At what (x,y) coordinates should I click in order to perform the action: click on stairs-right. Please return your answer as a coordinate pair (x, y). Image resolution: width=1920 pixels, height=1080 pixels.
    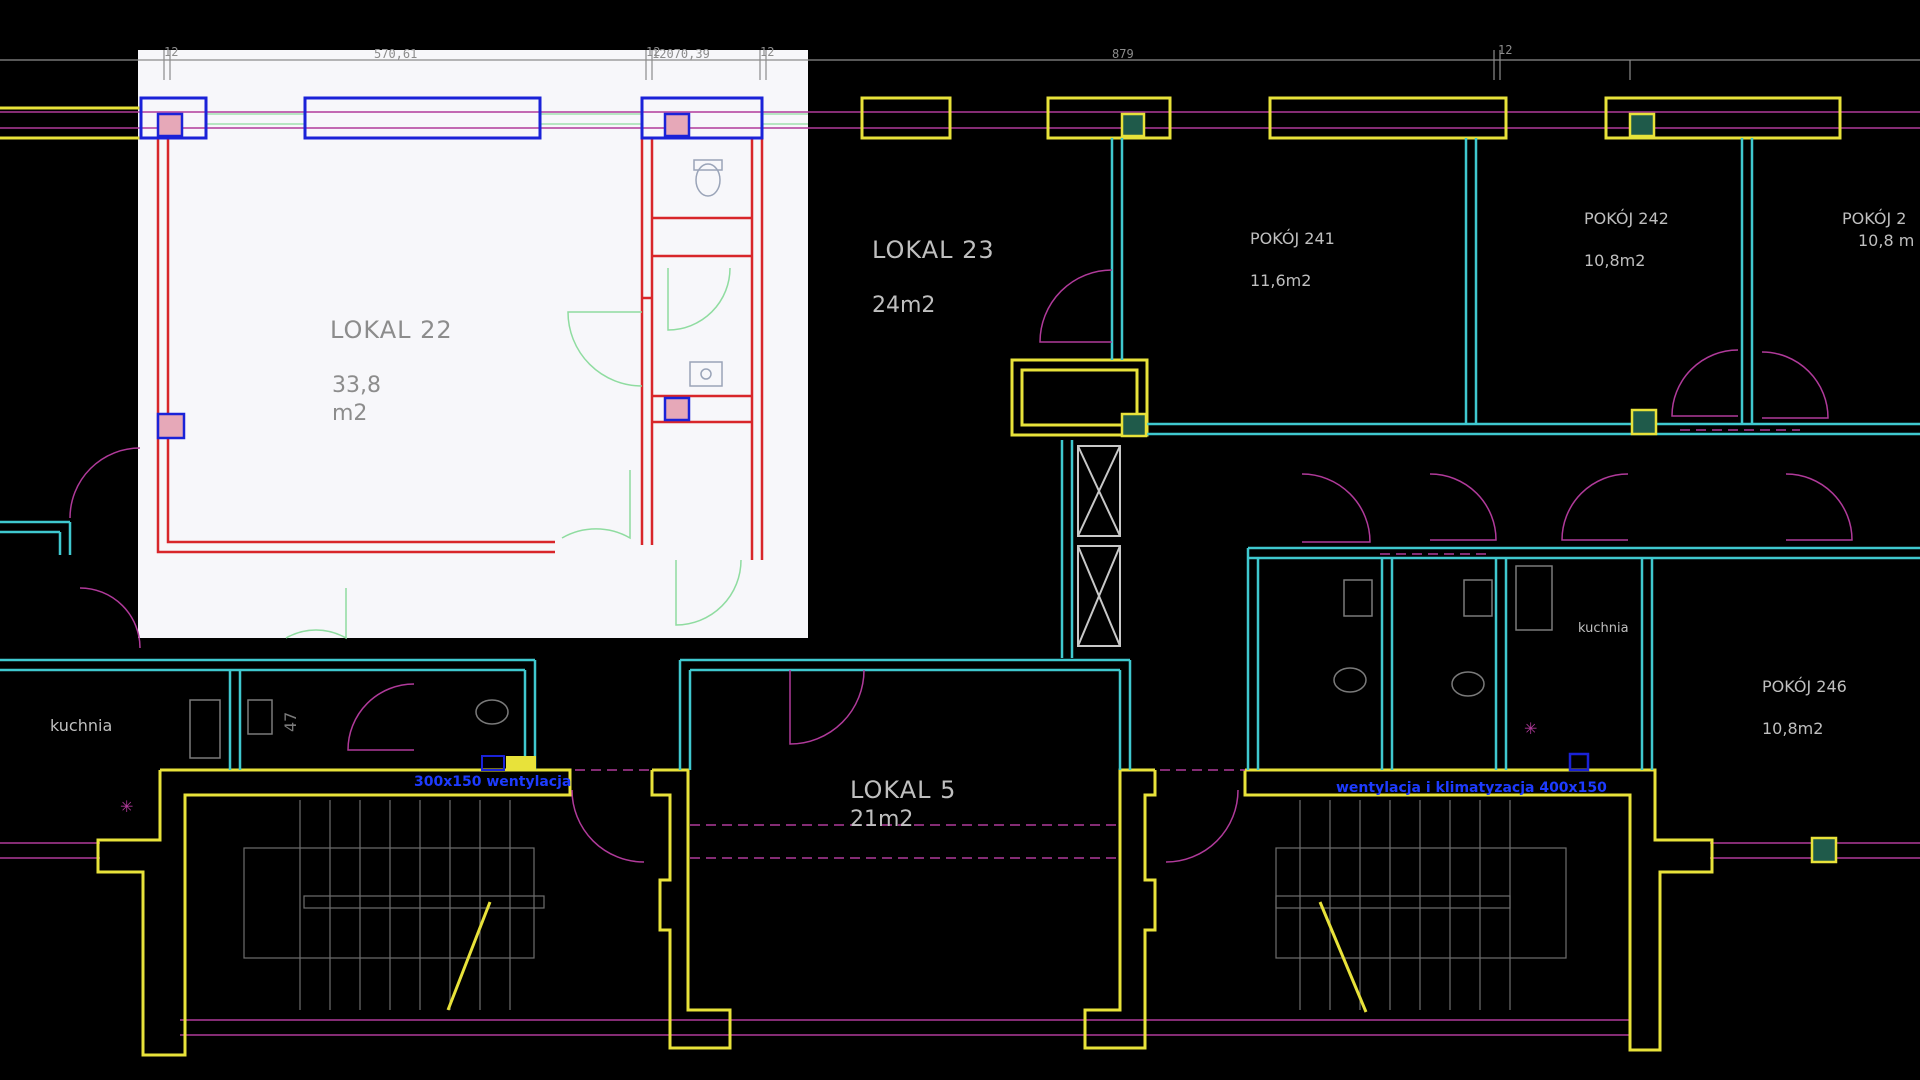
    Looking at the image, I should click on (1421, 905).